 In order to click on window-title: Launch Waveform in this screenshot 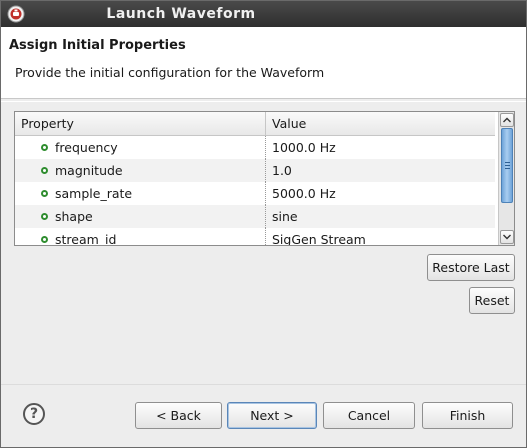, I will do `click(181, 14)`.